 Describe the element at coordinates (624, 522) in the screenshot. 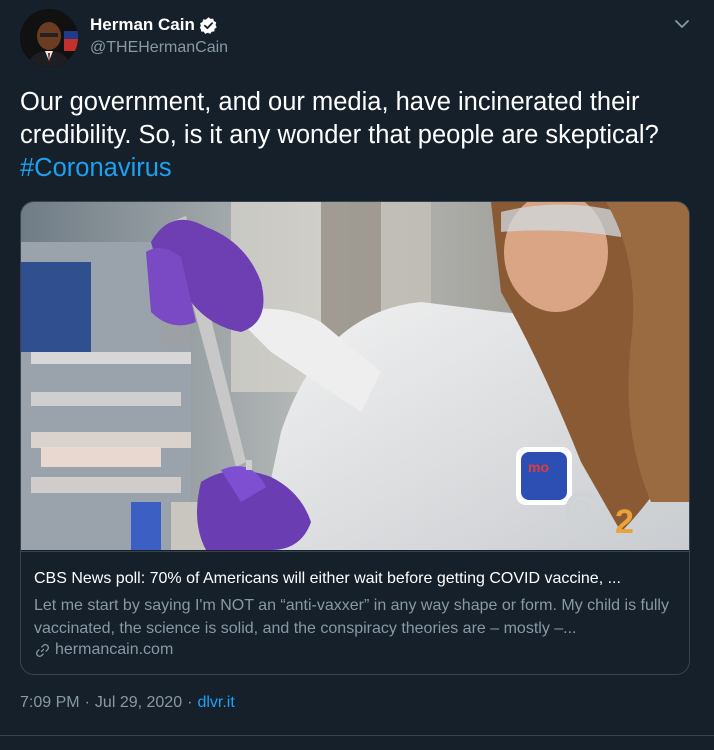

I see `cbs-watermark: 2` at that location.